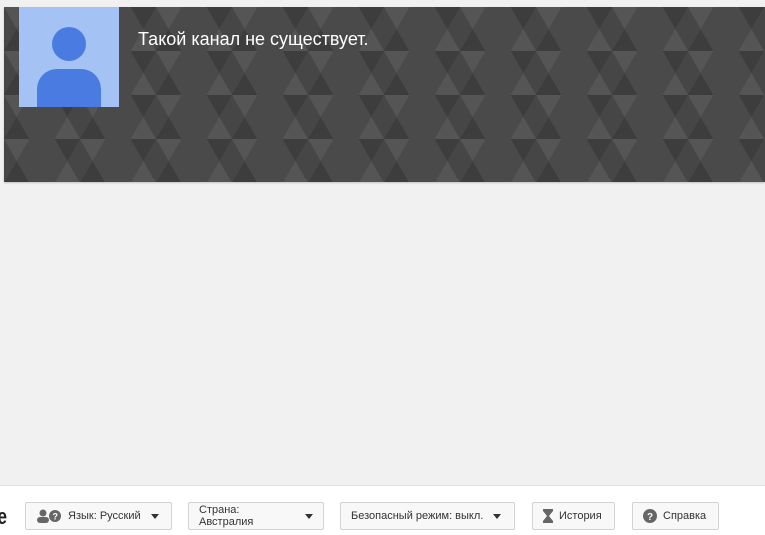 The image size is (765, 535). I want to click on language-icon: ?, so click(49, 516).